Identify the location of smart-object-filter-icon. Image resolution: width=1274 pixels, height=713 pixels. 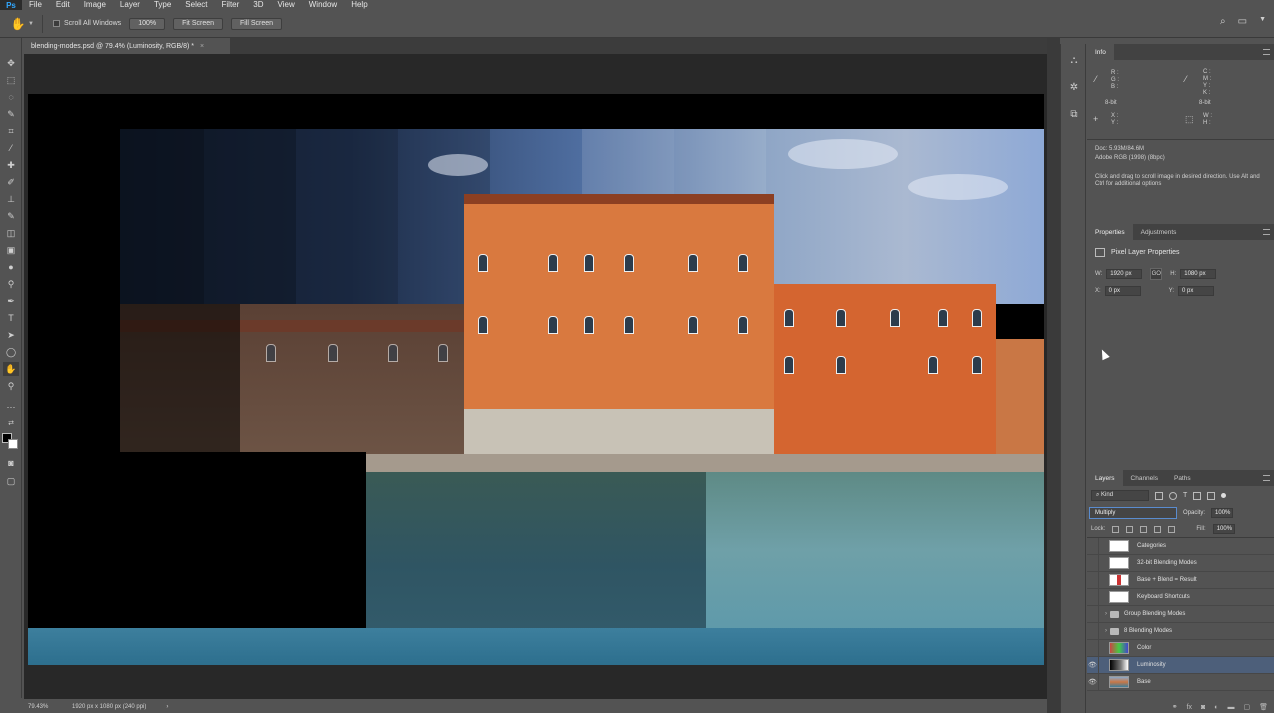
(1211, 495).